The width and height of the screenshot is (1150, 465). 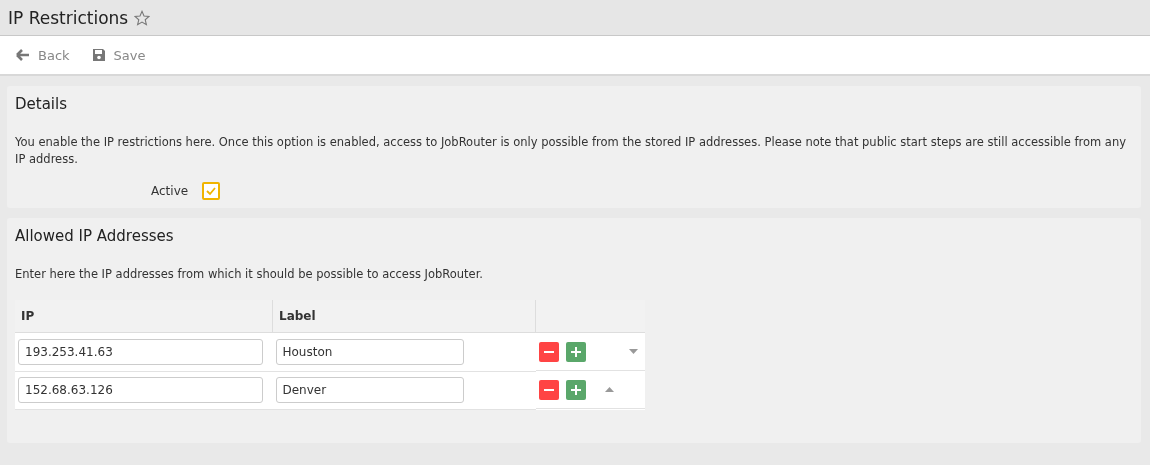 What do you see at coordinates (43, 55) in the screenshot?
I see `back-button: Back` at bounding box center [43, 55].